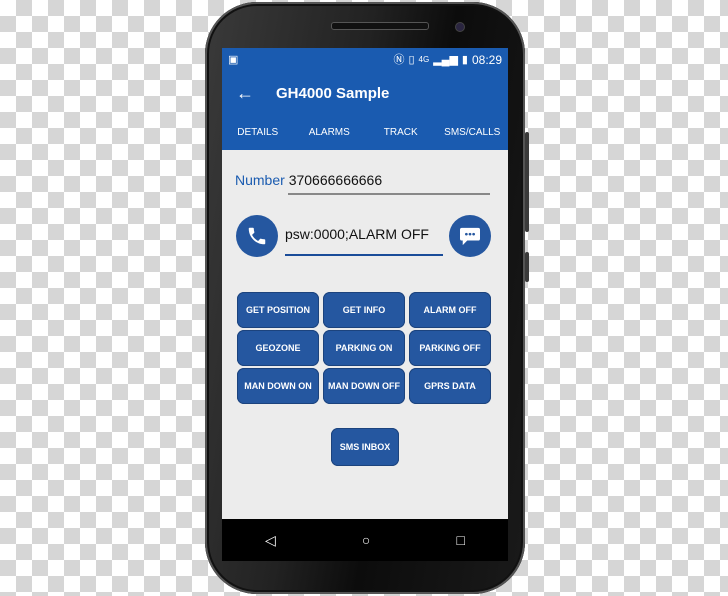  What do you see at coordinates (527, 267) in the screenshot?
I see `power-button` at bounding box center [527, 267].